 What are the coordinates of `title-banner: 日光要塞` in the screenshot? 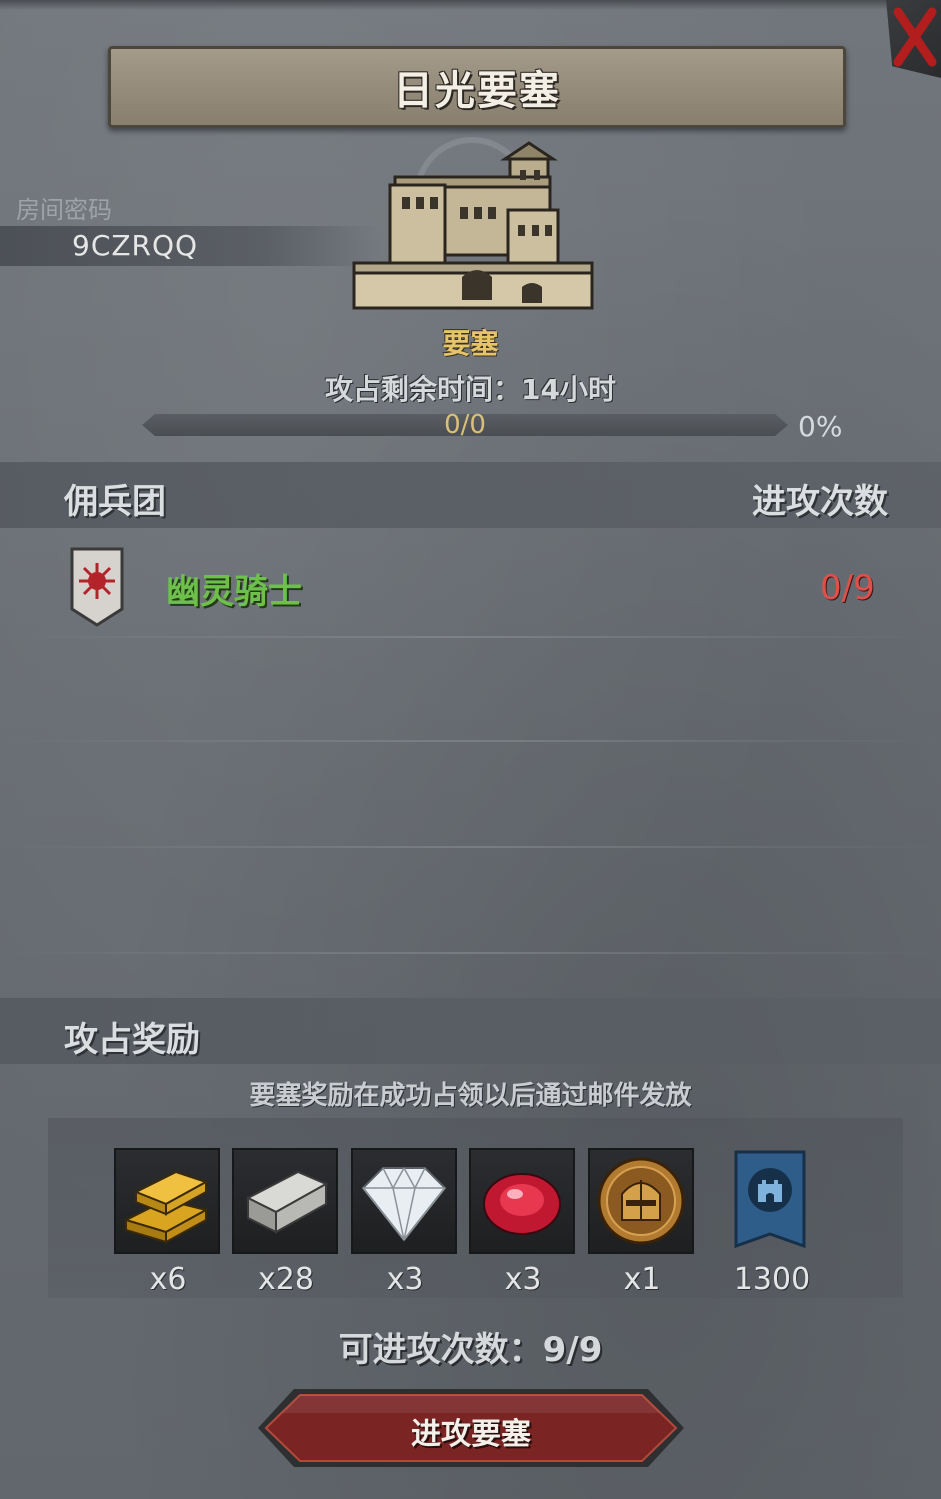 It's located at (477, 87).